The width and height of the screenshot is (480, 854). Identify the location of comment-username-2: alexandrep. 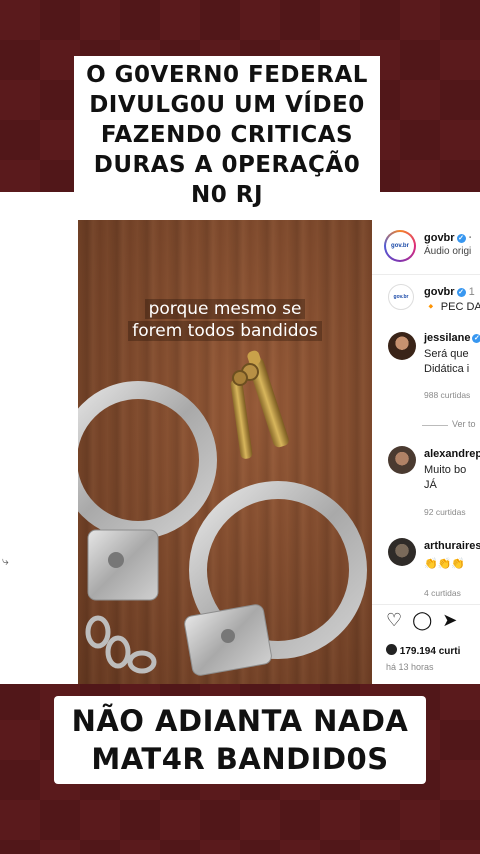
(452, 454).